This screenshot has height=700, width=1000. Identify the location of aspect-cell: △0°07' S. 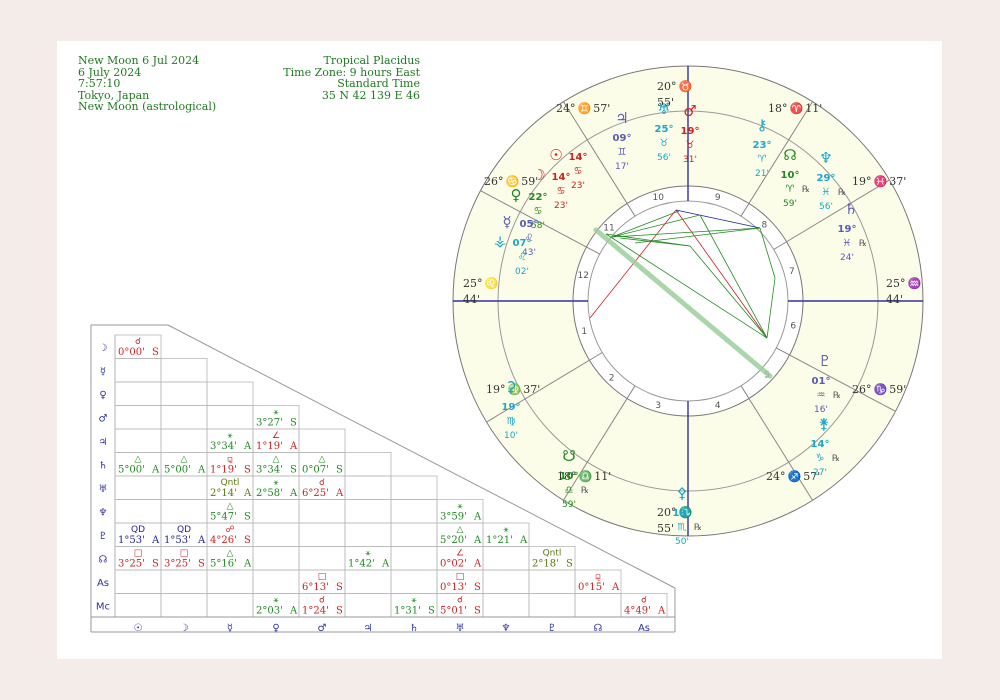
(322, 465).